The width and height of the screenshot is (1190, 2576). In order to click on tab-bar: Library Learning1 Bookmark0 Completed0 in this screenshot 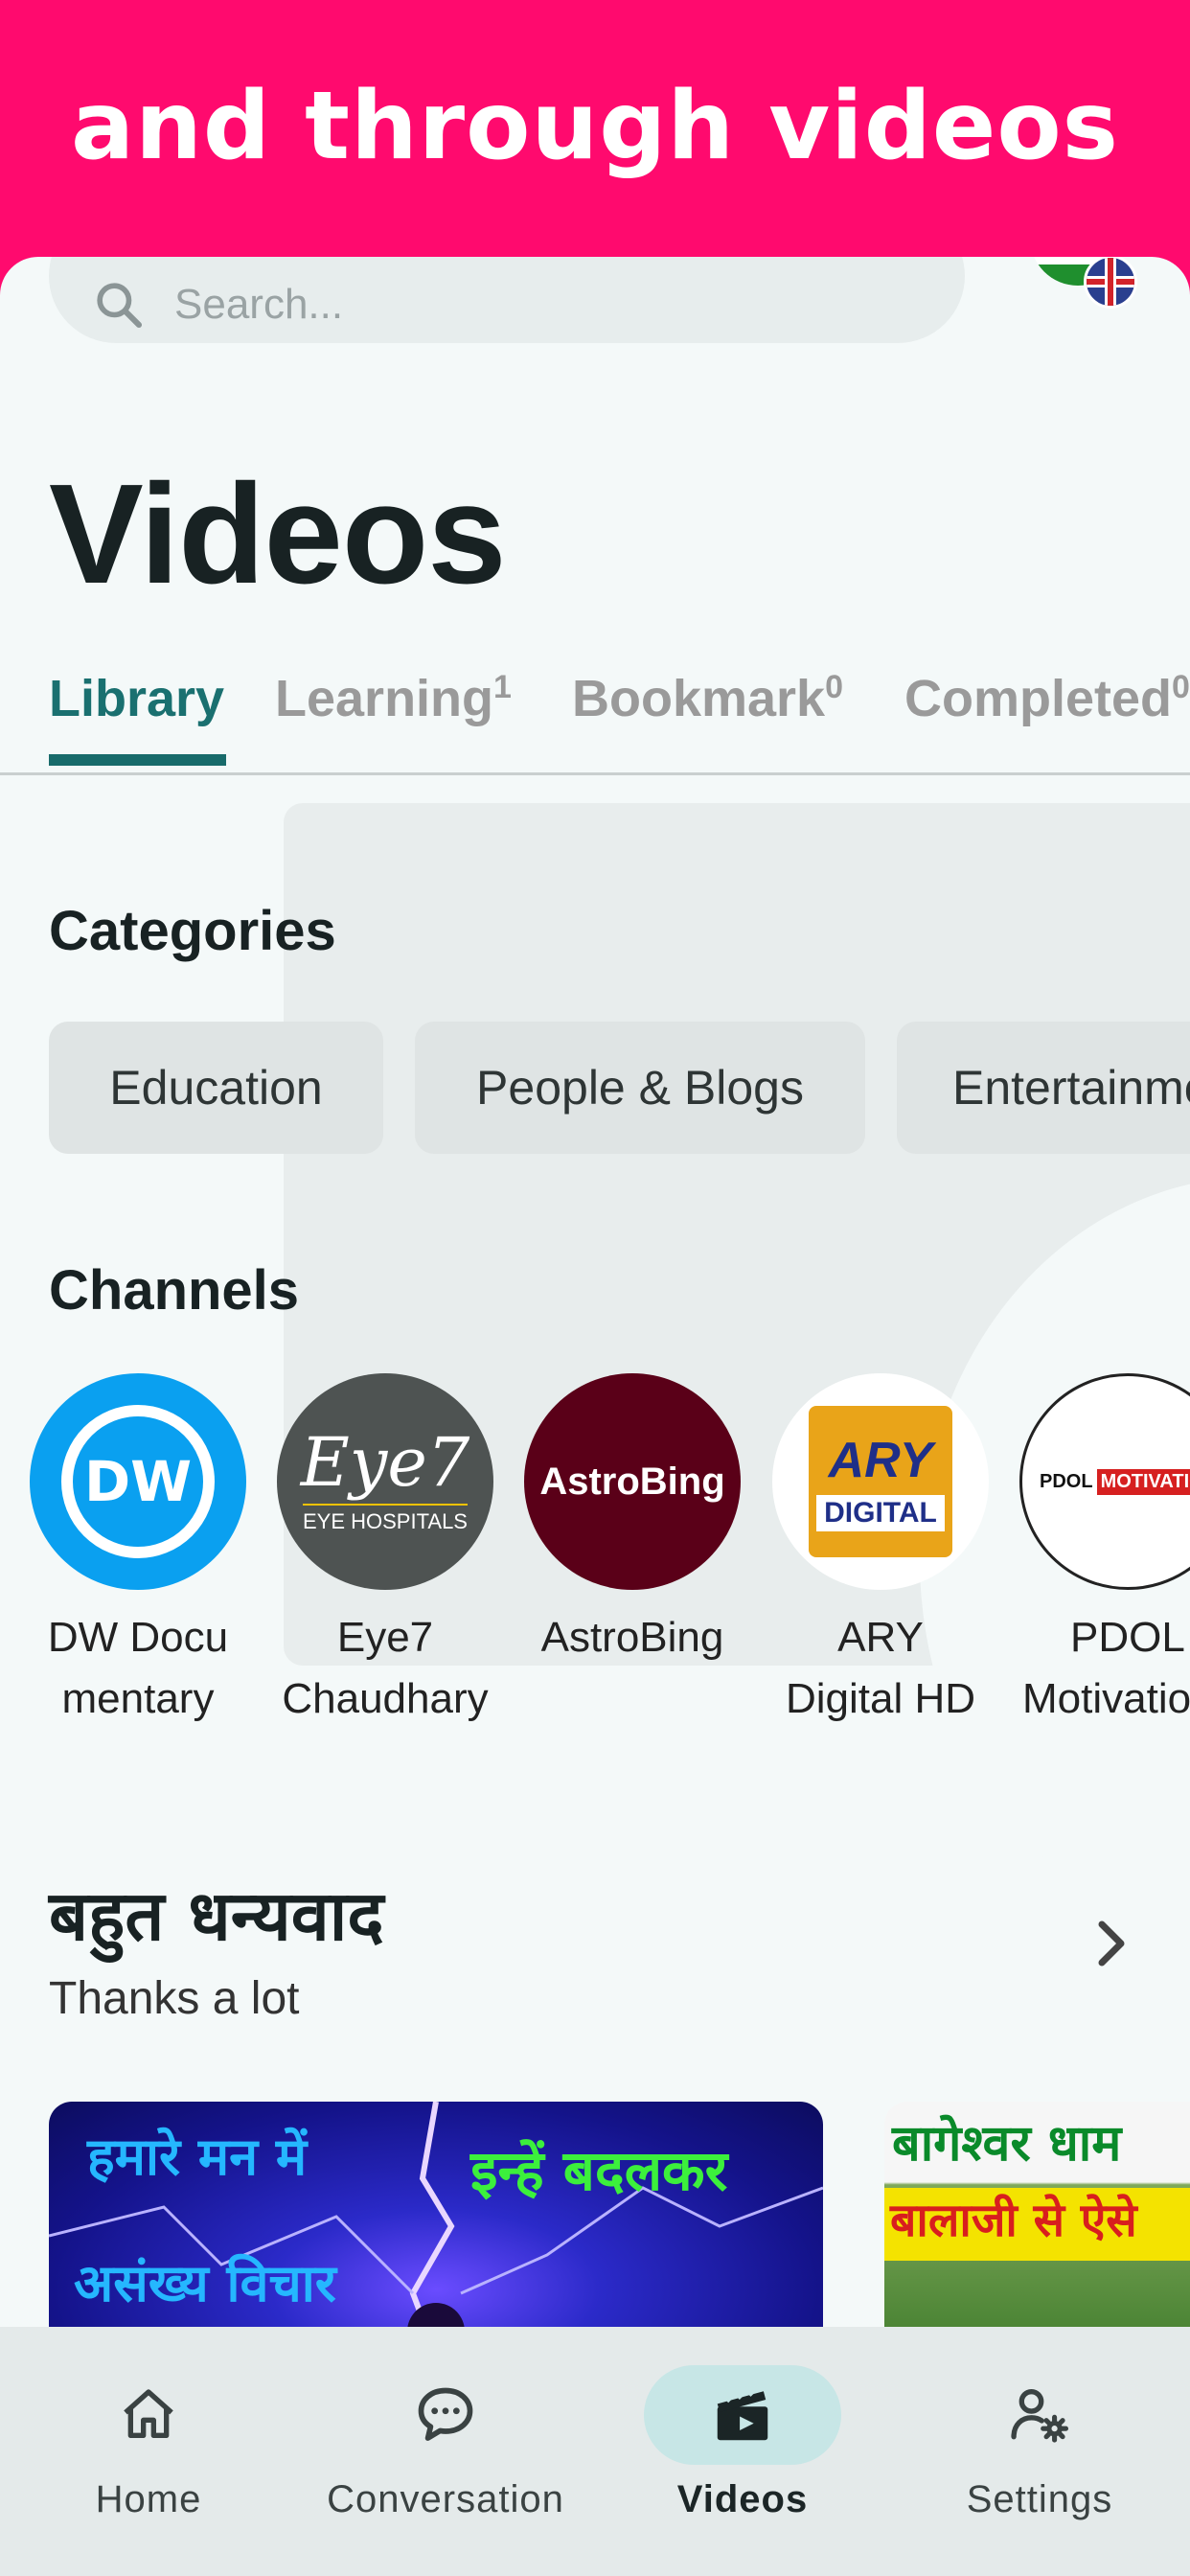, I will do `click(595, 722)`.